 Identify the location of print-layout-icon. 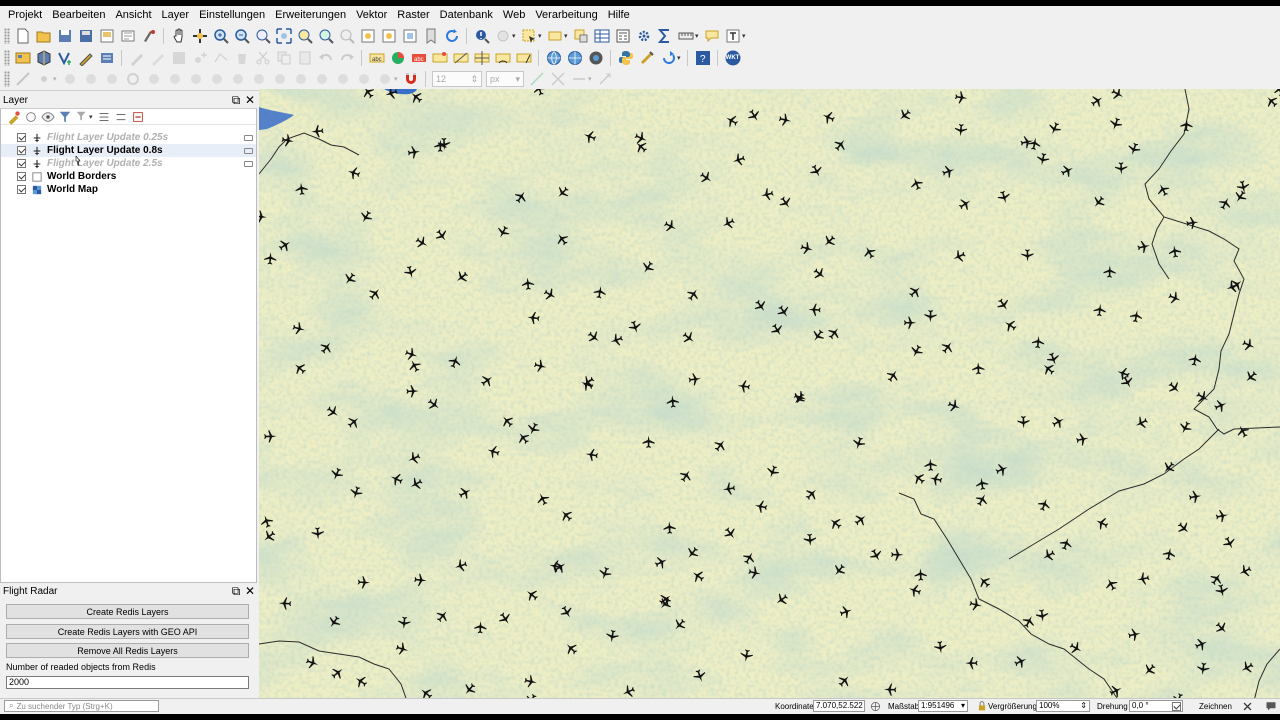
(107, 36).